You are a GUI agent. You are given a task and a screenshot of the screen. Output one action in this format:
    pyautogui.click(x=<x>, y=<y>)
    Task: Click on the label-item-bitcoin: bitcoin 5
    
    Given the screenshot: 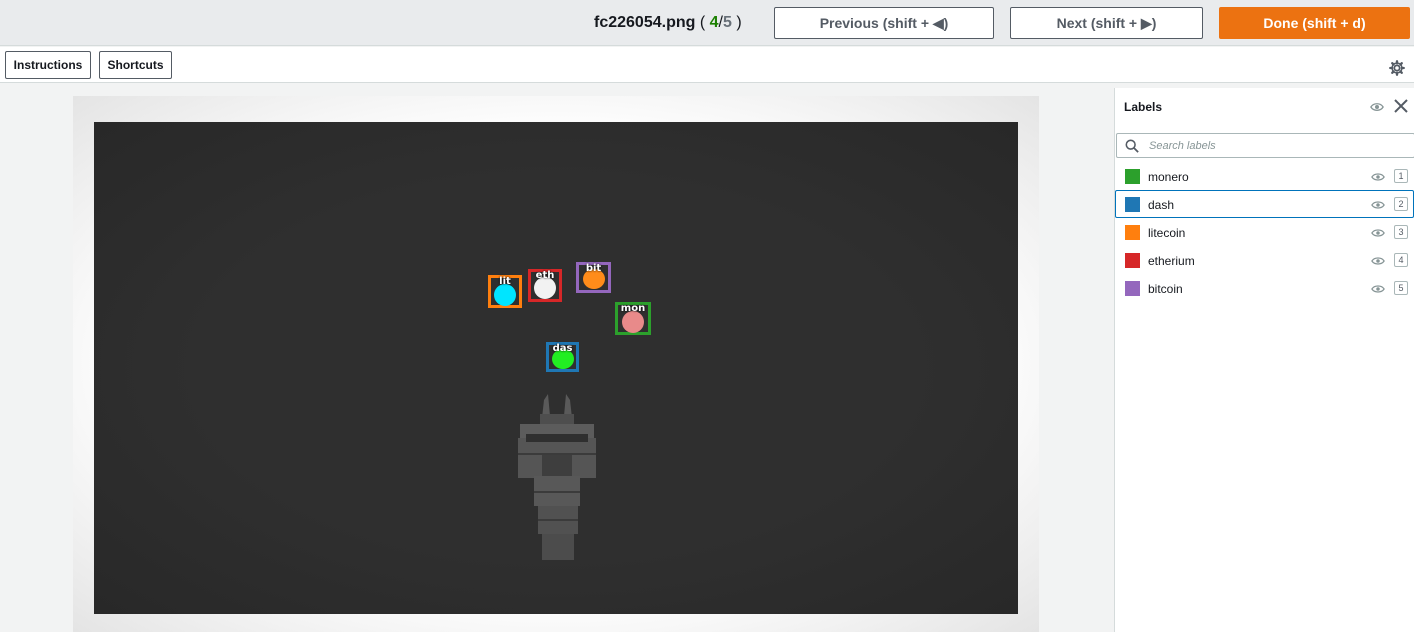 What is the action you would take?
    pyautogui.click(x=1264, y=288)
    